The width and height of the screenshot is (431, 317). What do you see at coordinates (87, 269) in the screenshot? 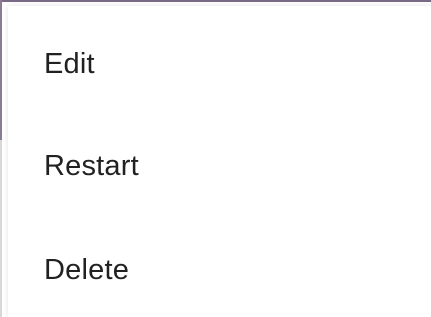
I see `menu-item-label: Delete` at bounding box center [87, 269].